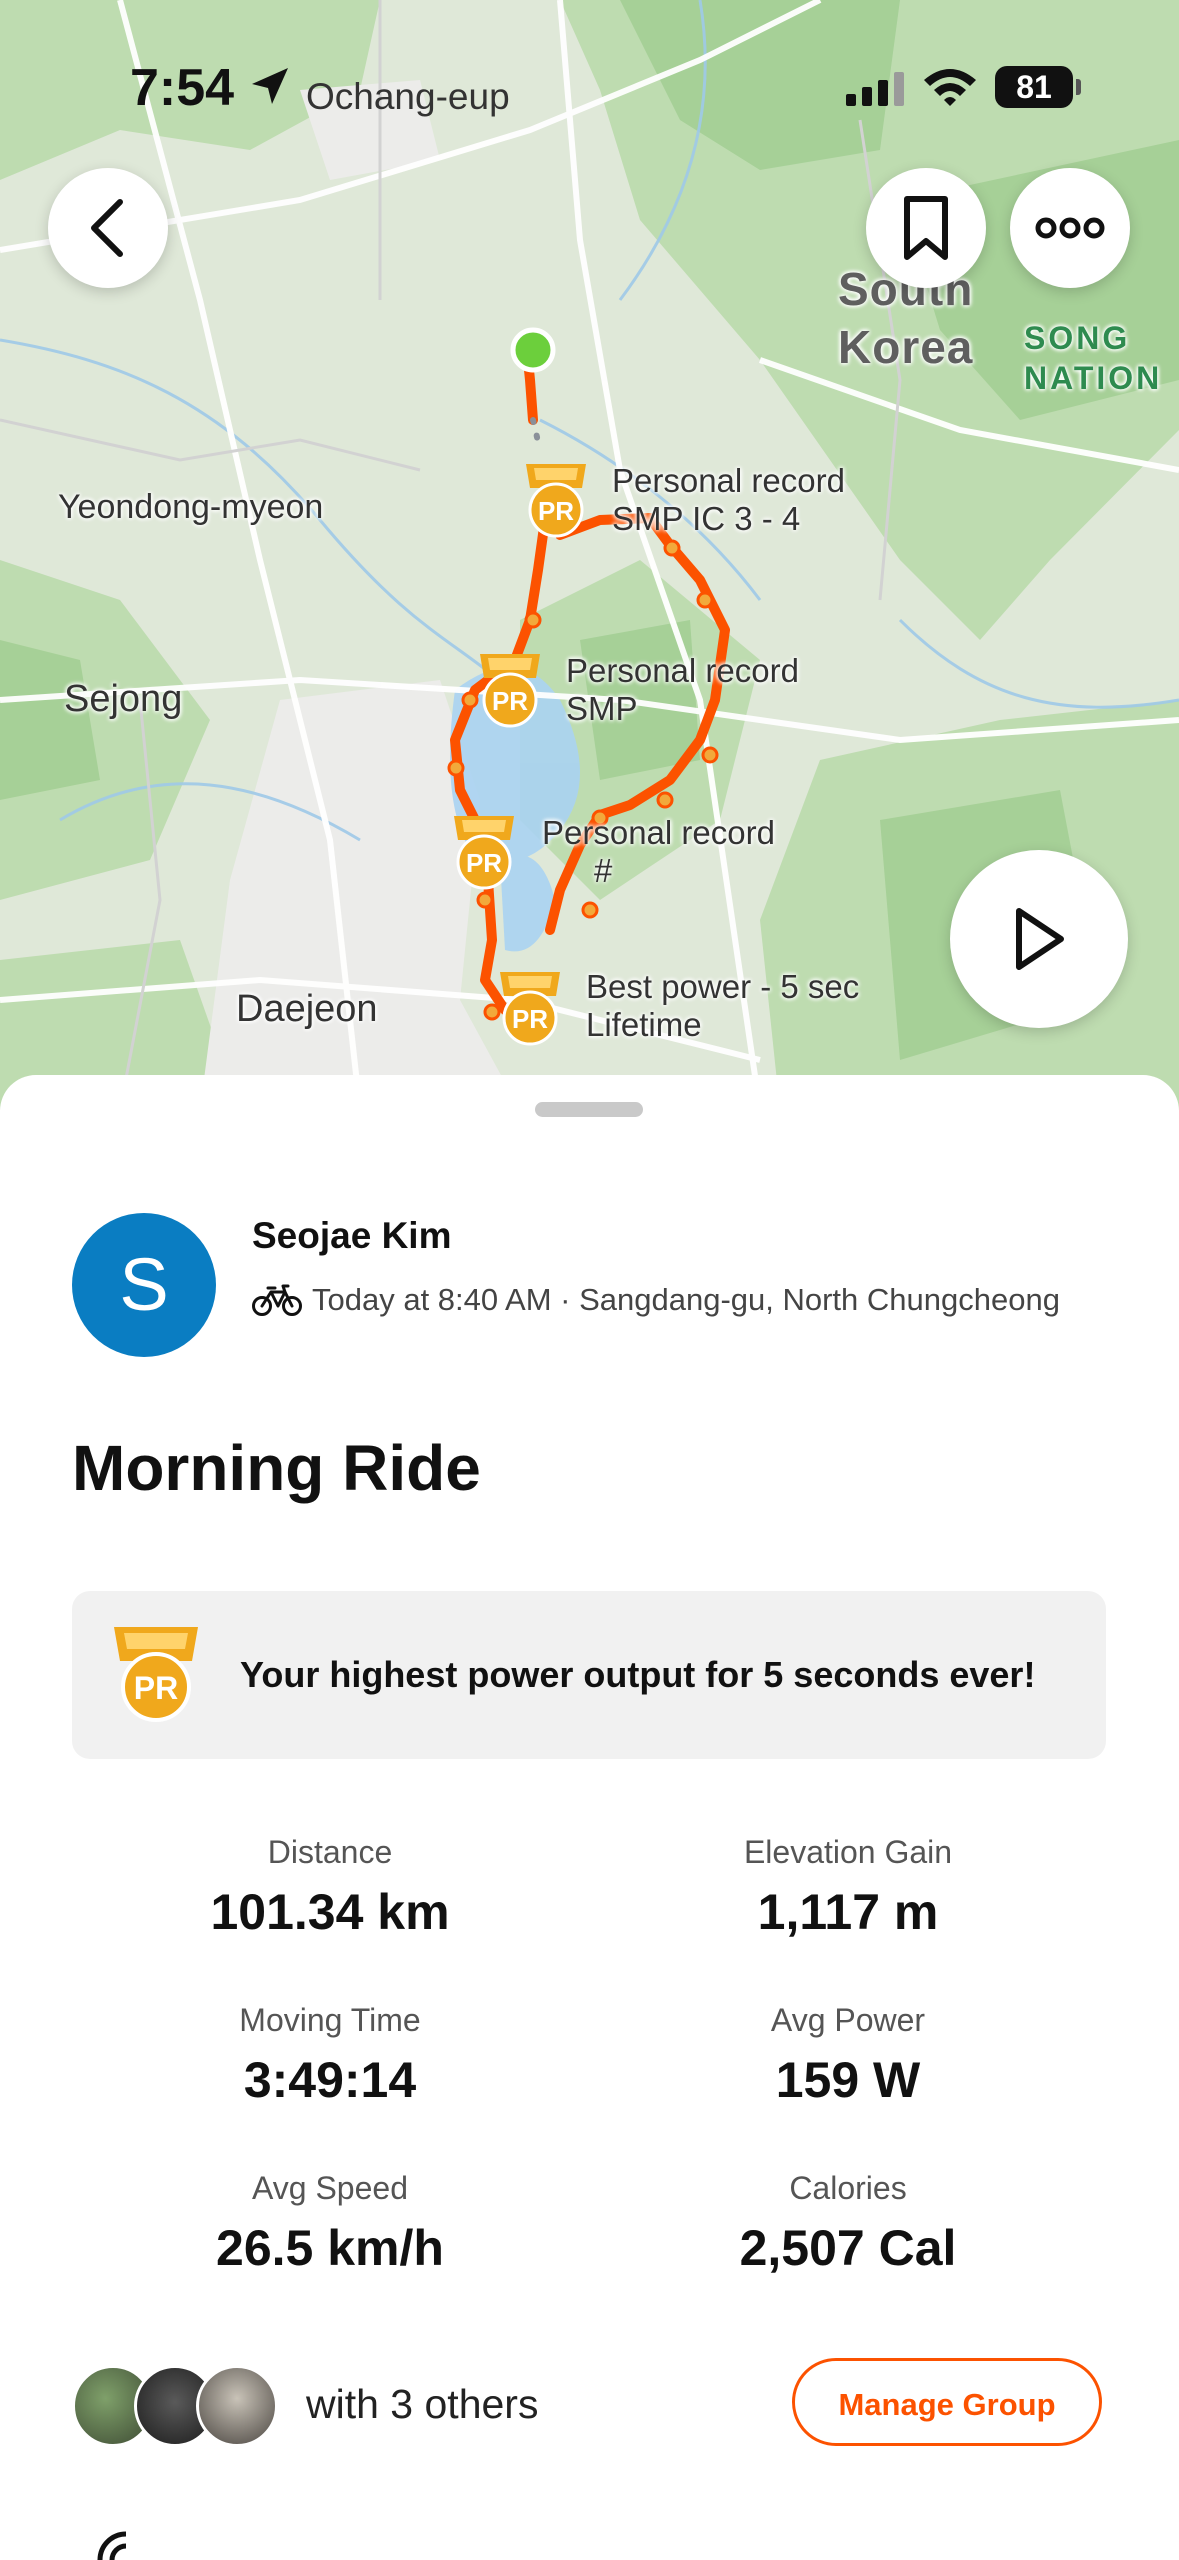  I want to click on stat-label: Moving Time, so click(330, 2020).